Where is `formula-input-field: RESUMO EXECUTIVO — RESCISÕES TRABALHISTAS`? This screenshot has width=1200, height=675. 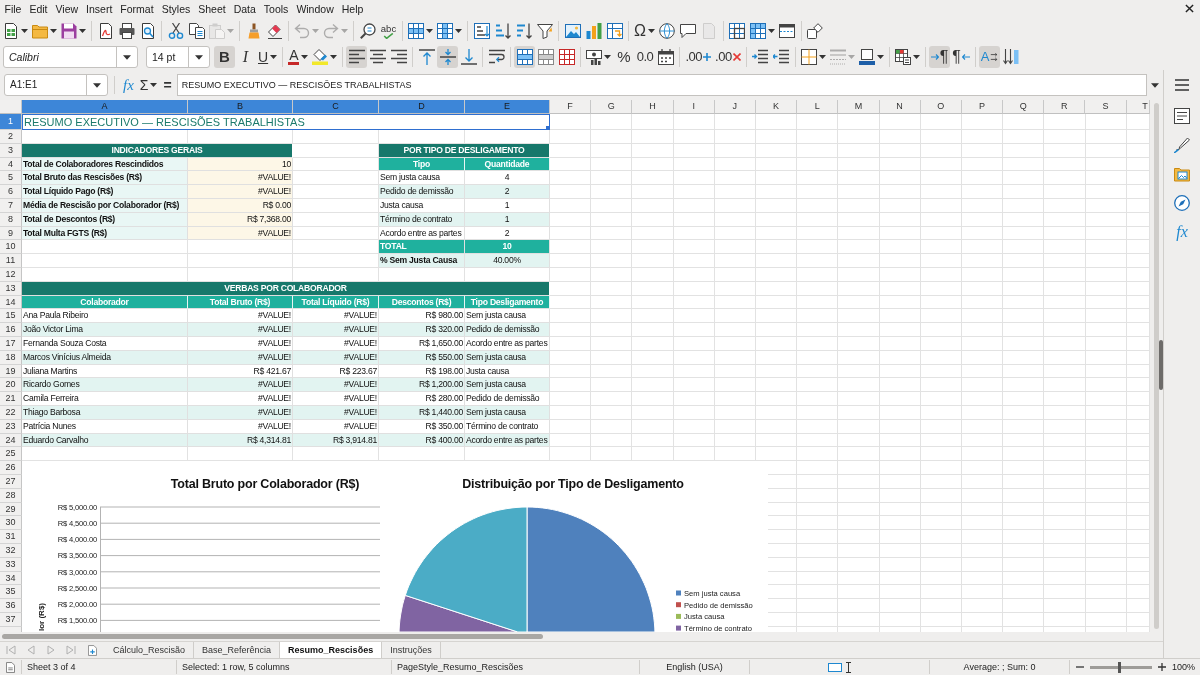 formula-input-field: RESUMO EXECUTIVO — RESCISÕES TRABALHISTAS is located at coordinates (661, 85).